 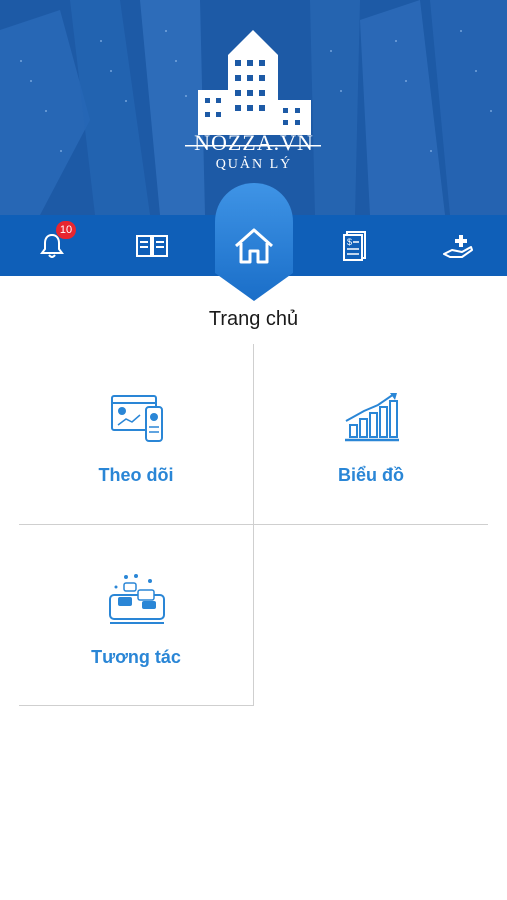 I want to click on logo-subtitle: QUẢN LÝ, so click(x=254, y=164).